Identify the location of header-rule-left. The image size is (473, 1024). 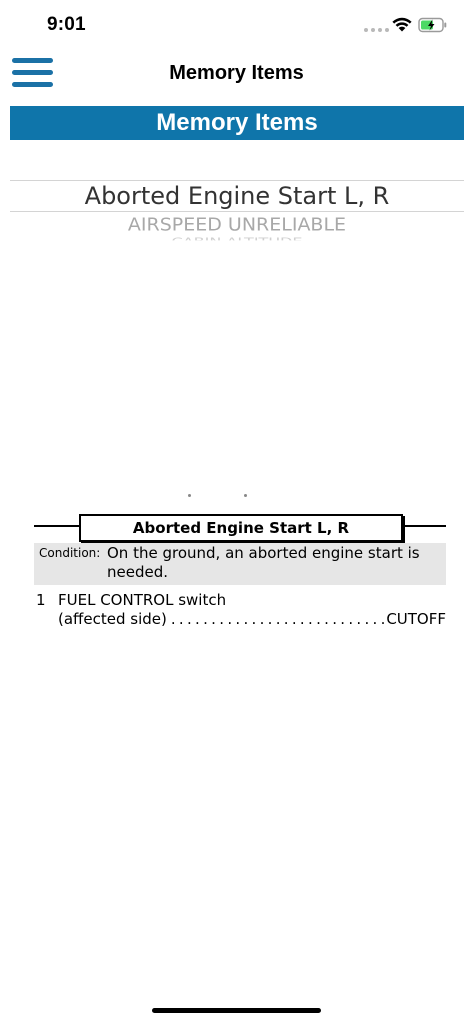
(57, 526).